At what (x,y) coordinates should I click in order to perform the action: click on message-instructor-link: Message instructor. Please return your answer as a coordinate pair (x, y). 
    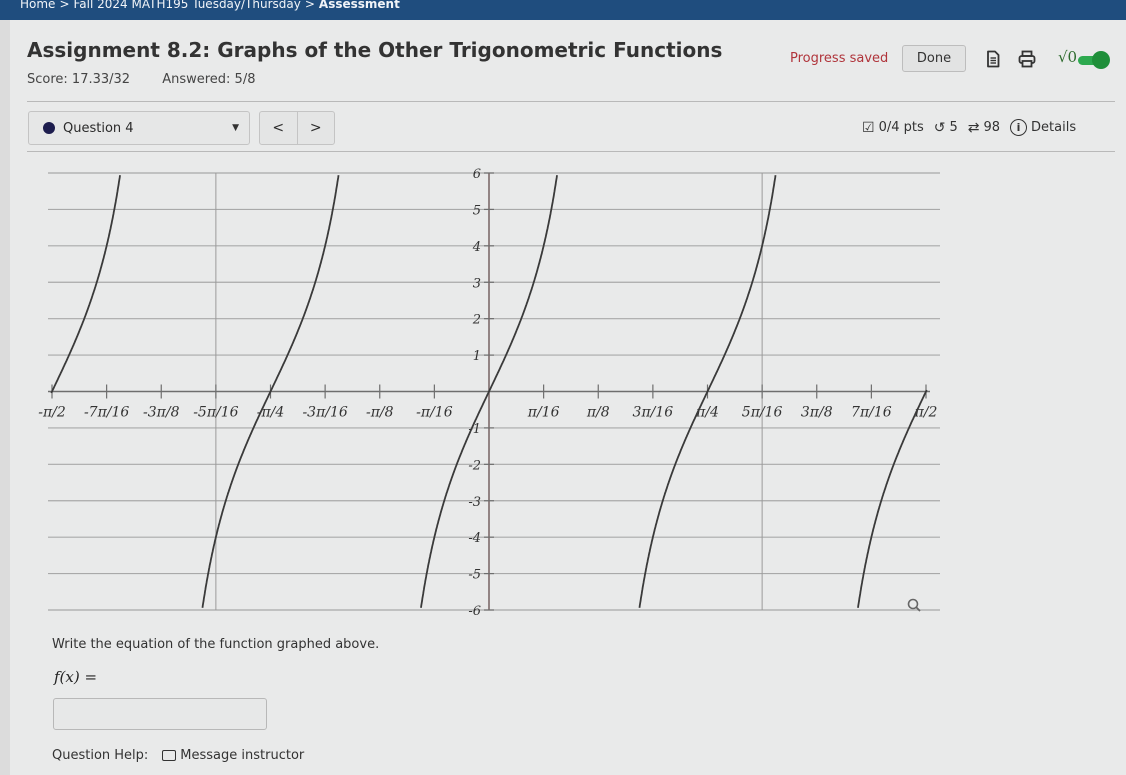
    Looking at the image, I should click on (233, 755).